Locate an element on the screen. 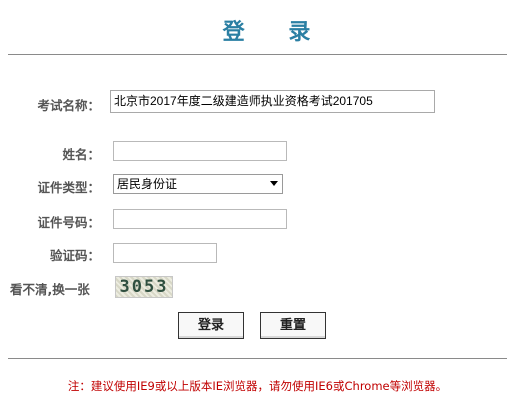 This screenshot has height=403, width=515. id-number-label: 证件号码： is located at coordinates (68, 222).